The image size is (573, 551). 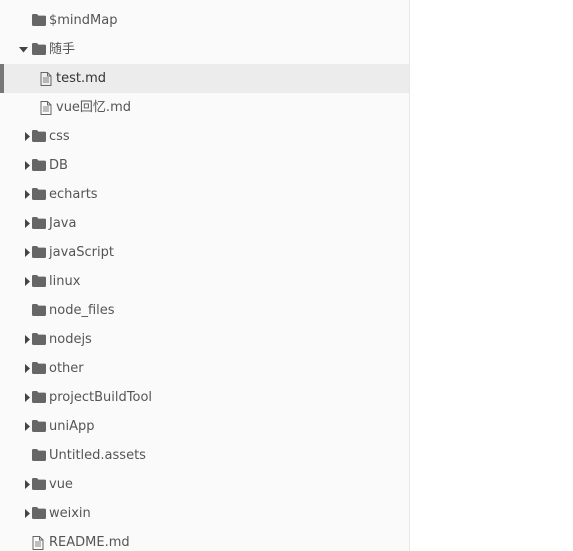 What do you see at coordinates (23, 49) in the screenshot?
I see `caret-down-icon` at bounding box center [23, 49].